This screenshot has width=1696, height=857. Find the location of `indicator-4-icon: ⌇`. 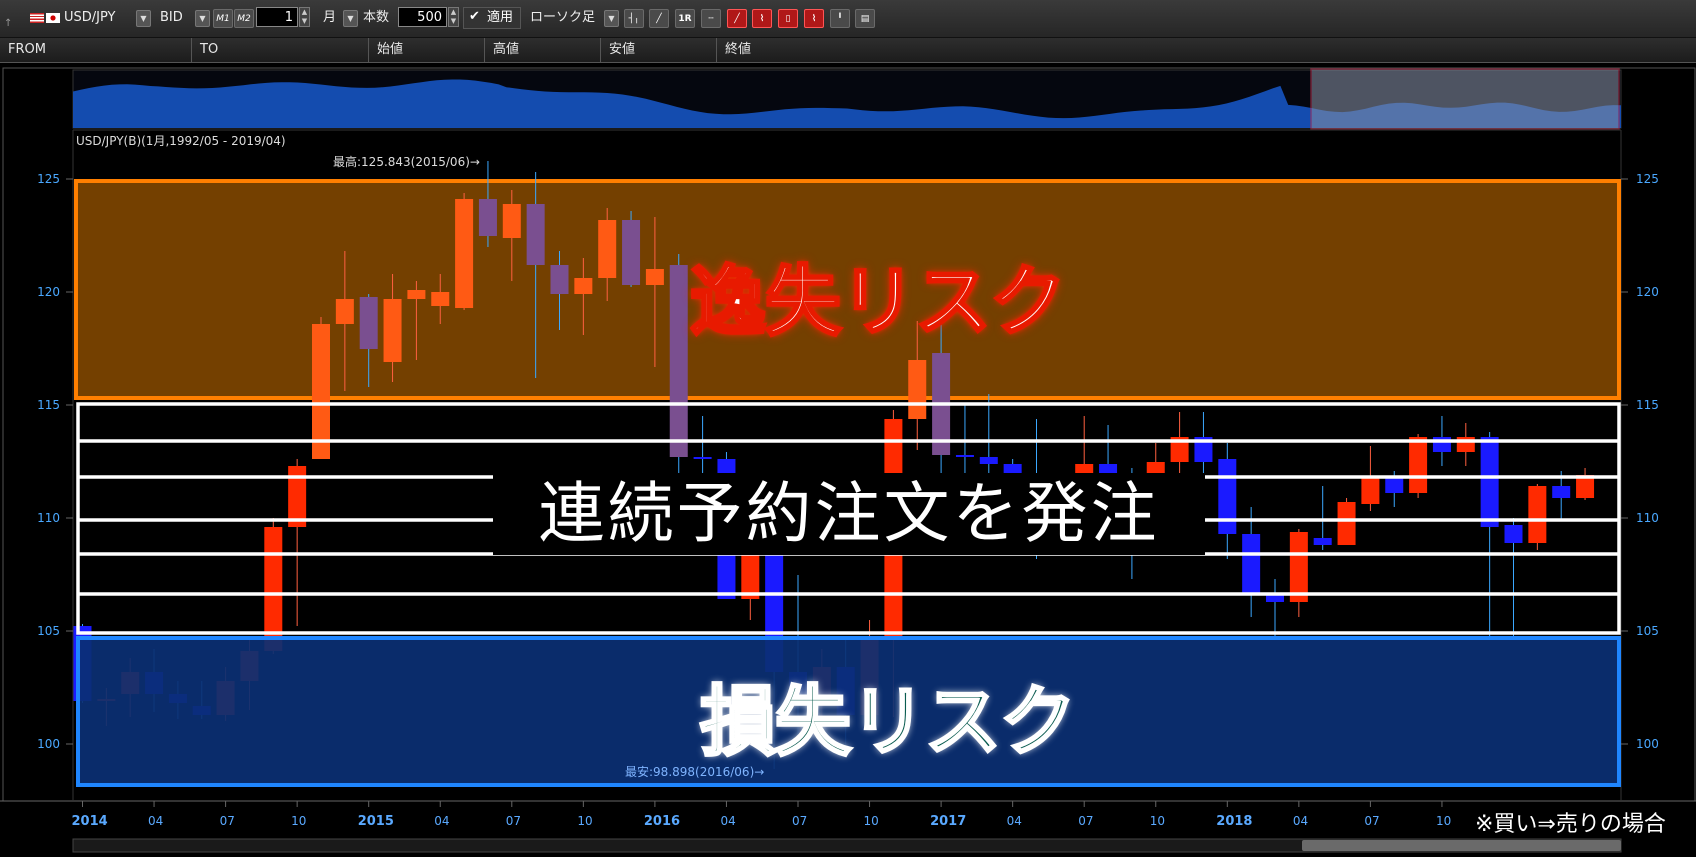

indicator-4-icon: ⌇ is located at coordinates (814, 18).